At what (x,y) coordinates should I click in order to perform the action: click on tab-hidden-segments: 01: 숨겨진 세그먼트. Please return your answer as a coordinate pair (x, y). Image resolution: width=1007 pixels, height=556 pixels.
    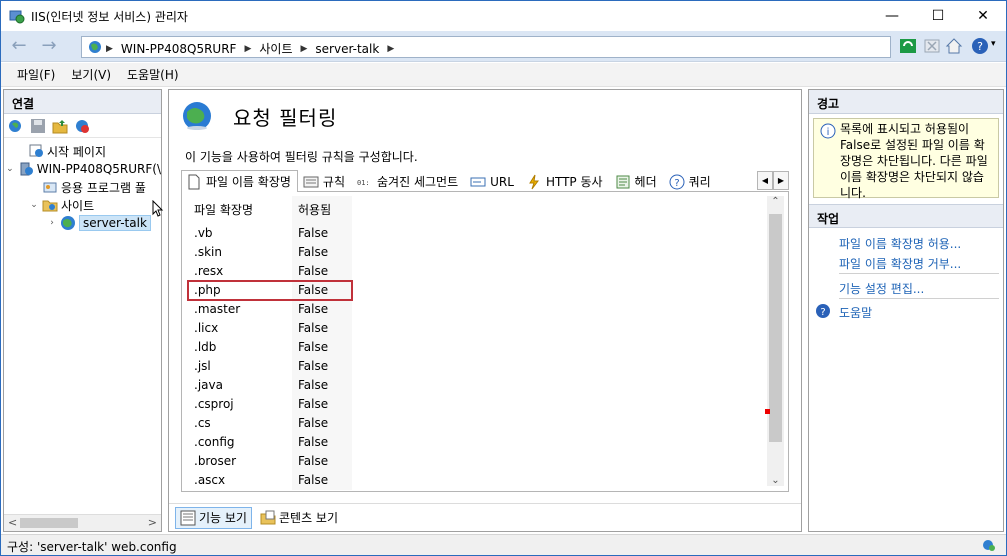
    Looking at the image, I should click on (408, 181).